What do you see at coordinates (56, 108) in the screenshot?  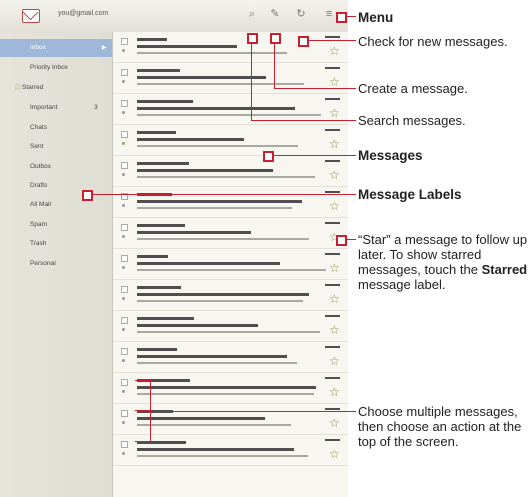 I see `sidebar-item-important: Important 3` at bounding box center [56, 108].